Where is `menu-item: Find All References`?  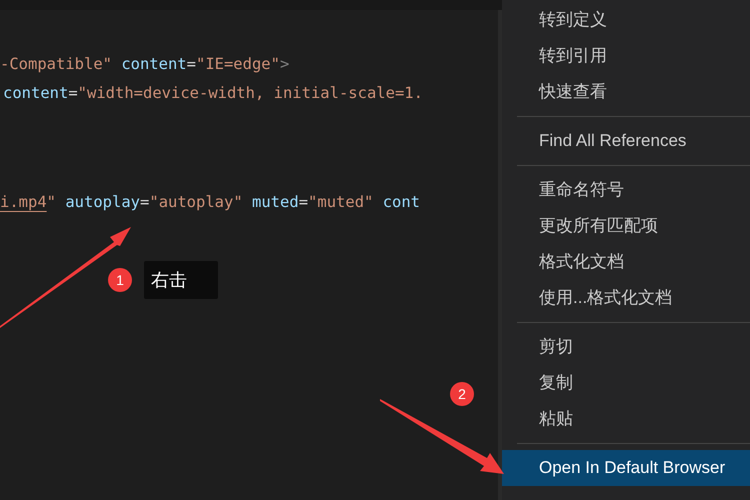 menu-item: Find All References is located at coordinates (626, 141).